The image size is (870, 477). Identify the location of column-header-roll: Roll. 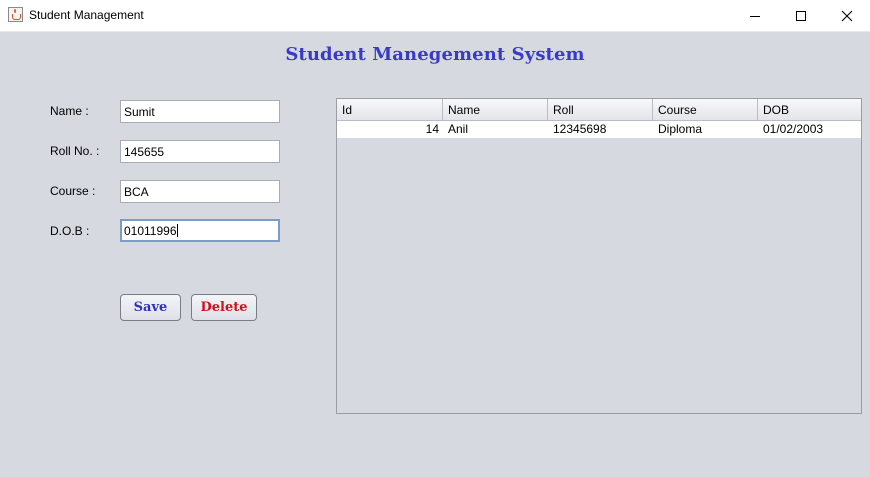
(600, 110).